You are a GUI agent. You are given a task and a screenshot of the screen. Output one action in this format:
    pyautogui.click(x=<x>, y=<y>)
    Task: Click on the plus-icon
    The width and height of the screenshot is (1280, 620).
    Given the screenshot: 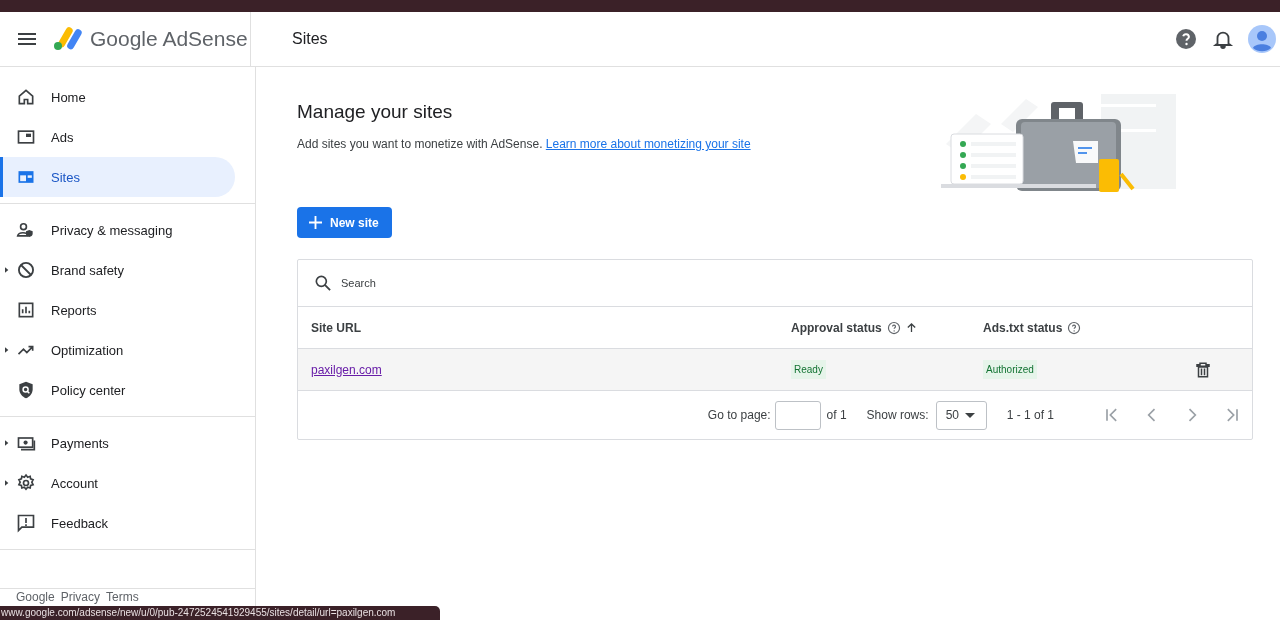 What is the action you would take?
    pyautogui.click(x=315, y=222)
    